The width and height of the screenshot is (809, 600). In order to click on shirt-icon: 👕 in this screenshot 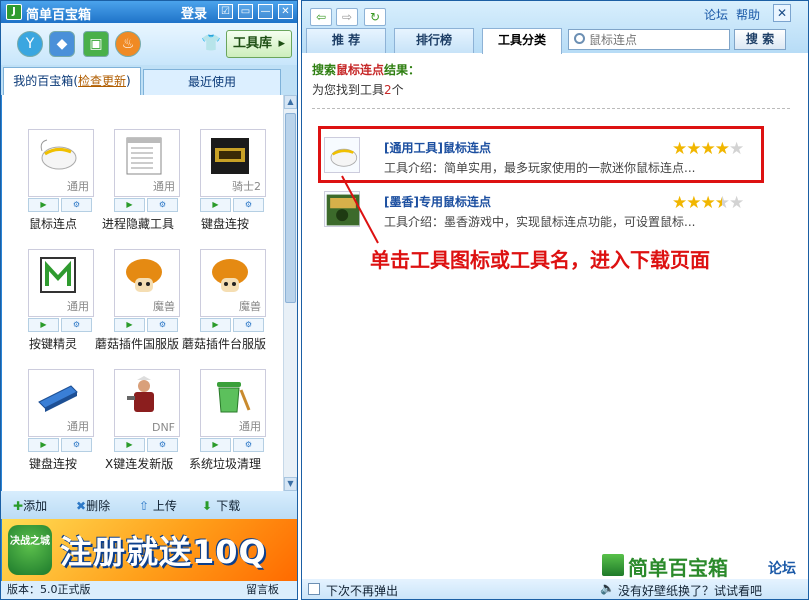, I will do `click(211, 42)`.